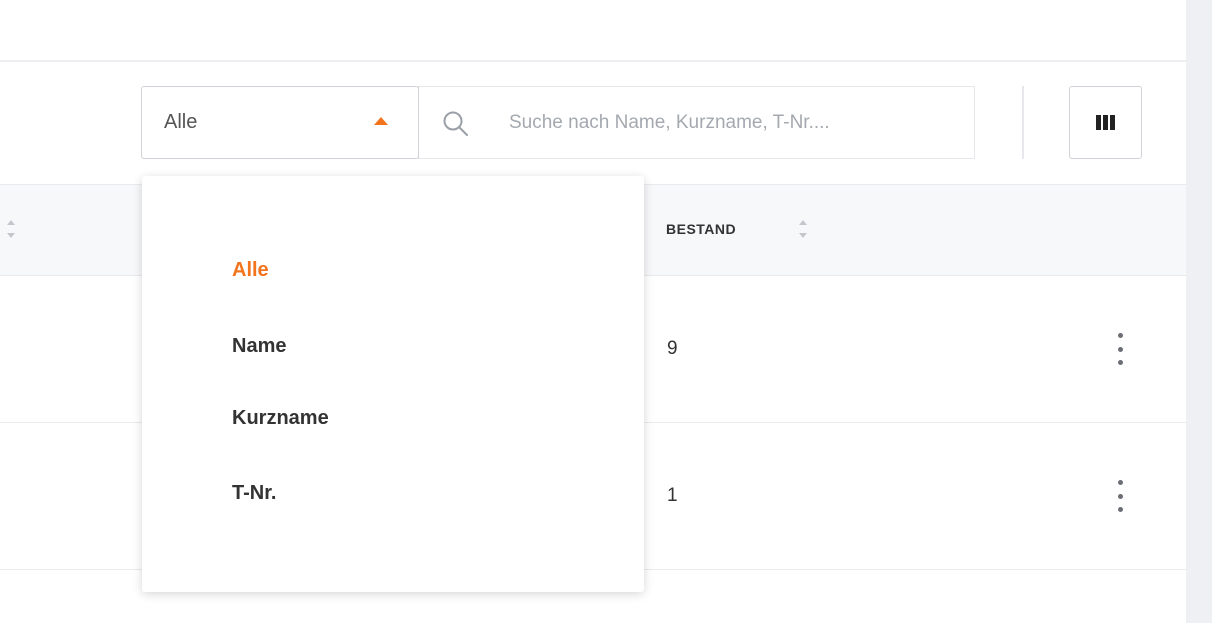 This screenshot has width=1212, height=623. What do you see at coordinates (280, 418) in the screenshot?
I see `dropdown-option-kurzname: Kurzname` at bounding box center [280, 418].